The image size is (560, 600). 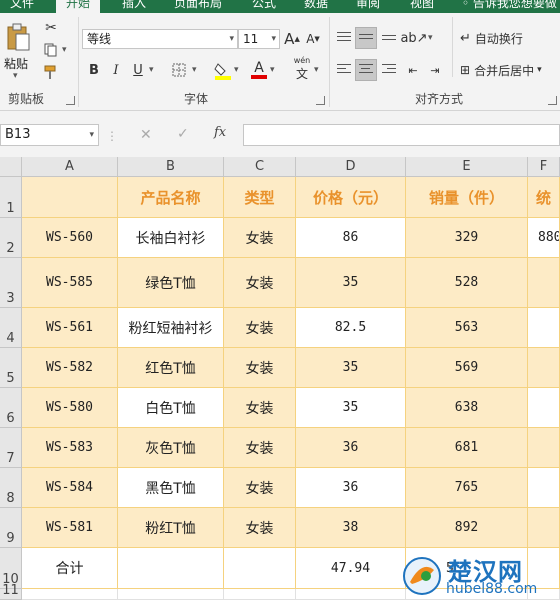 What do you see at coordinates (552, 100) in the screenshot?
I see `alignment-launcher-icon` at bounding box center [552, 100].